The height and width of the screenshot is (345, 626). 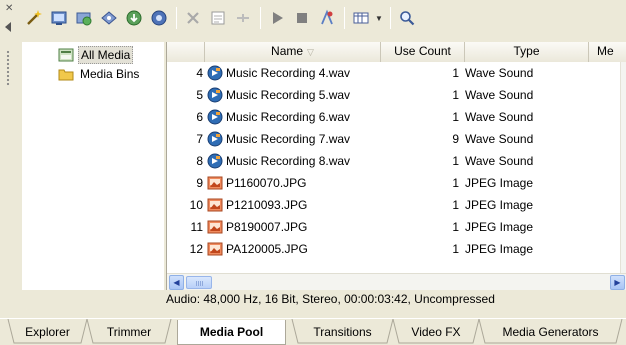 I want to click on row-index: 6, so click(x=199, y=117).